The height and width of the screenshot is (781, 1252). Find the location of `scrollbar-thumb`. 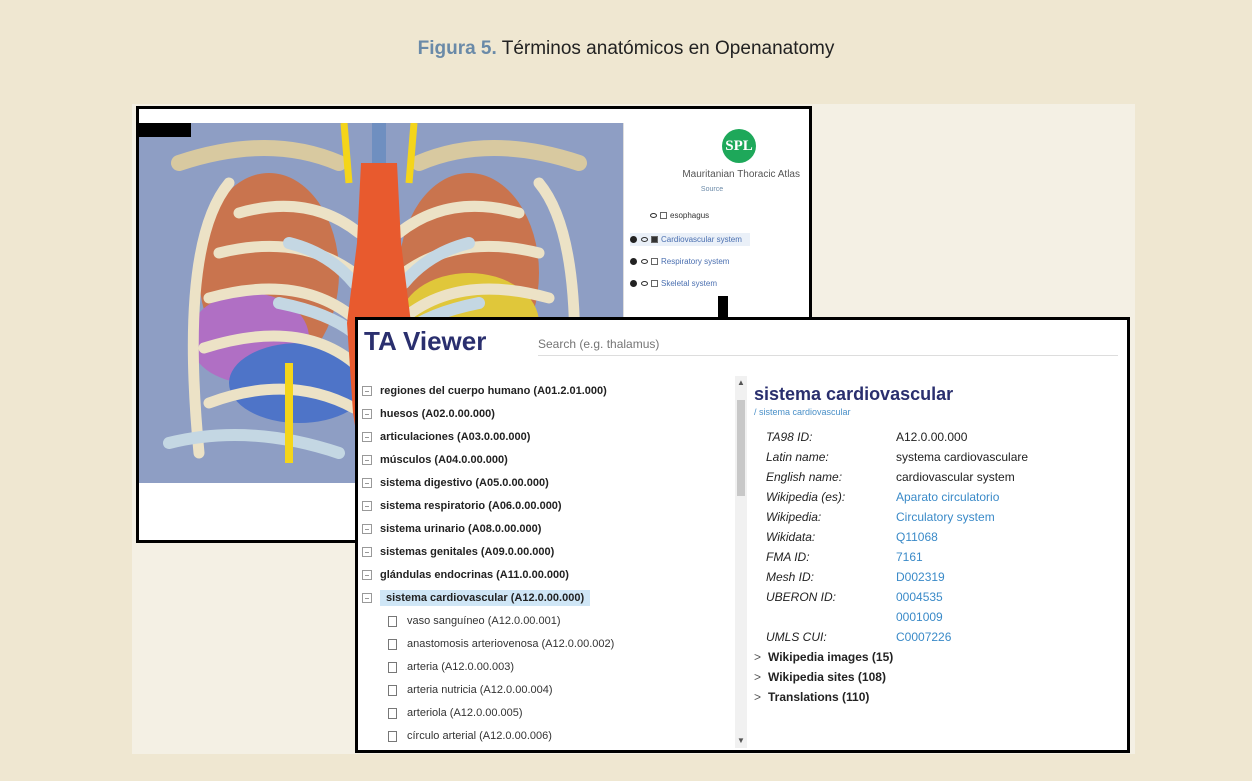

scrollbar-thumb is located at coordinates (741, 448).